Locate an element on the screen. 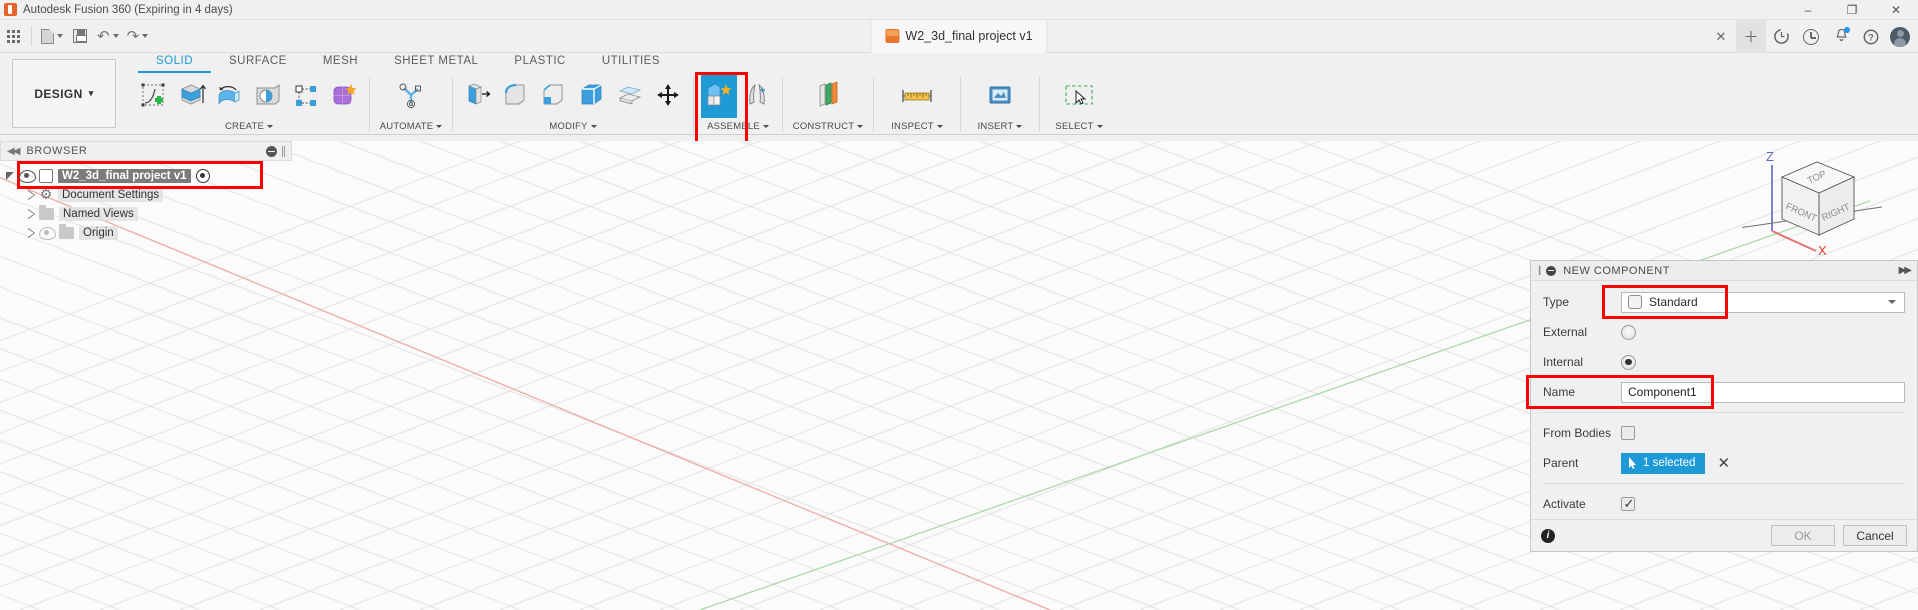 The width and height of the screenshot is (1918, 610). component-icon is located at coordinates (46, 175).